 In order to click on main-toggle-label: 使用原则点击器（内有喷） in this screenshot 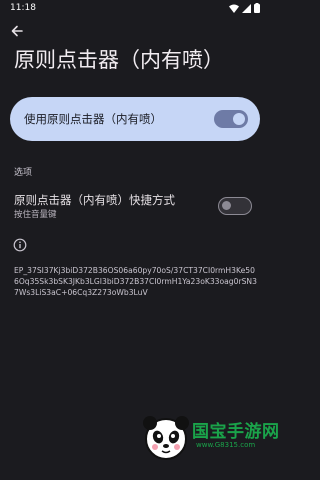, I will do `click(93, 119)`.